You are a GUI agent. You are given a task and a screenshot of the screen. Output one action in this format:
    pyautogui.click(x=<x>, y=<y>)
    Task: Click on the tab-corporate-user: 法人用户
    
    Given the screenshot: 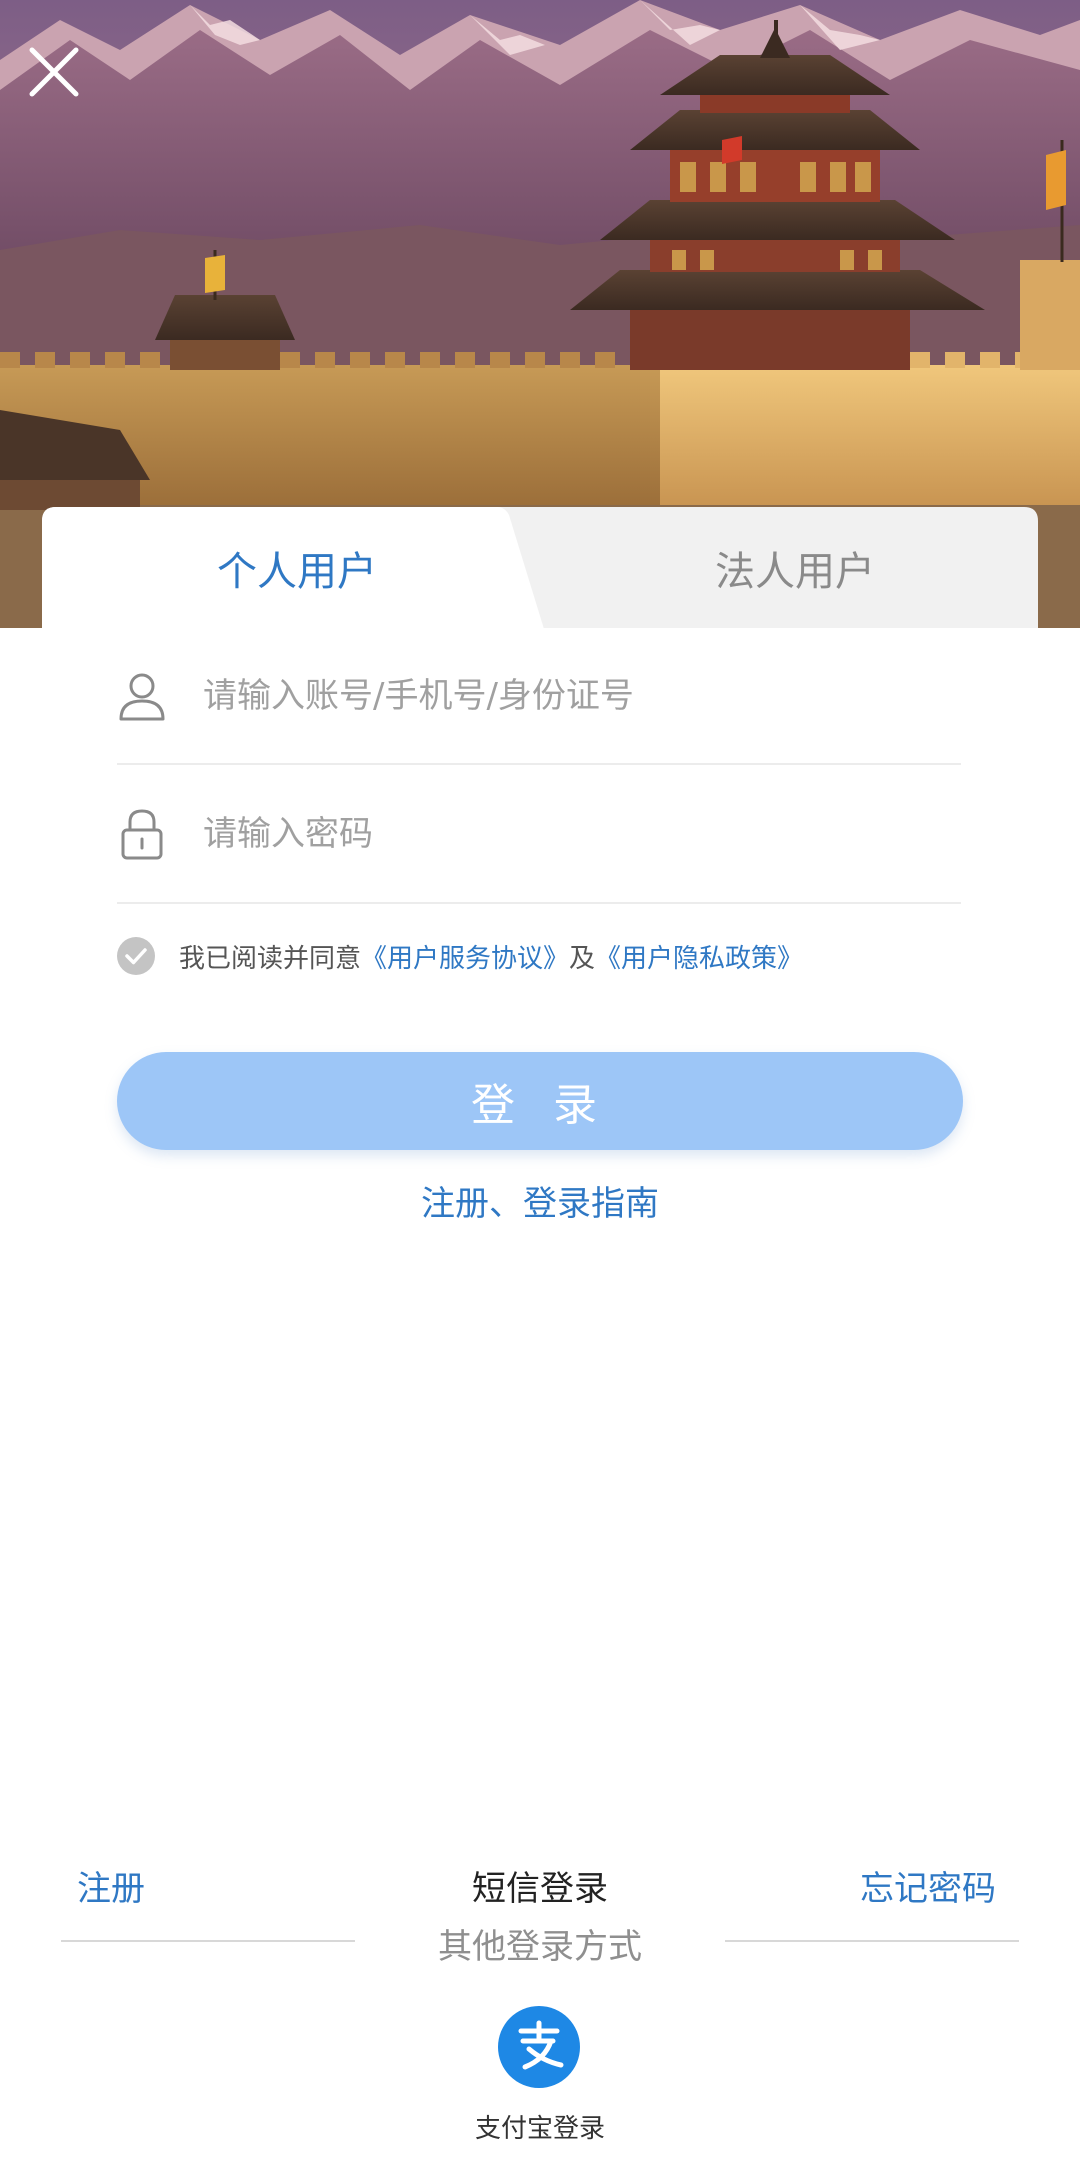 What is the action you would take?
    pyautogui.click(x=770, y=568)
    